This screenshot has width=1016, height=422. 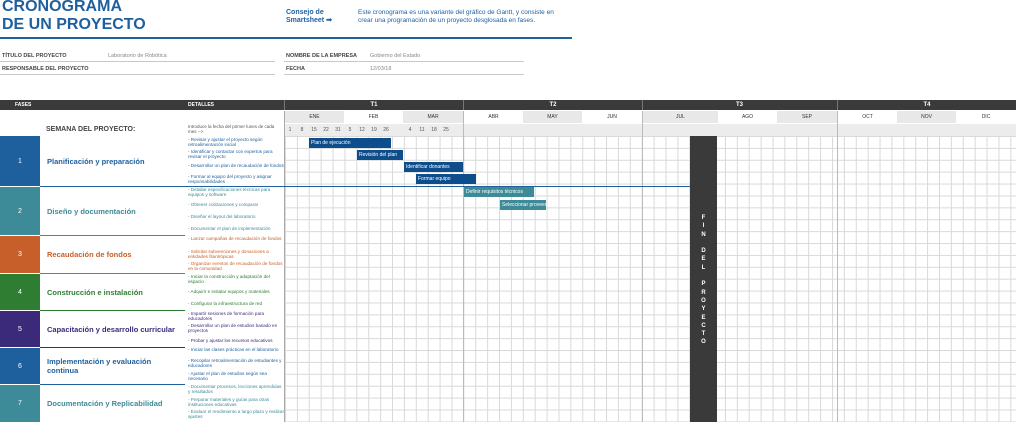 What do you see at coordinates (523, 205) in the screenshot?
I see `gantt-bar: Seleccionar proveedores` at bounding box center [523, 205].